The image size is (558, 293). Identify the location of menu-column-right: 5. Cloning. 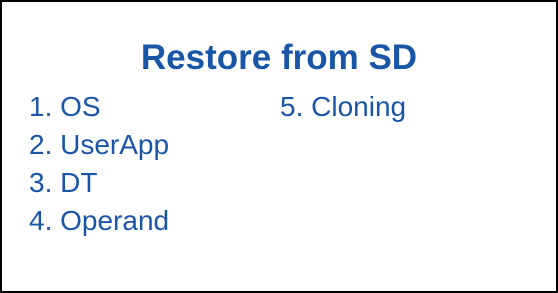
(343, 107).